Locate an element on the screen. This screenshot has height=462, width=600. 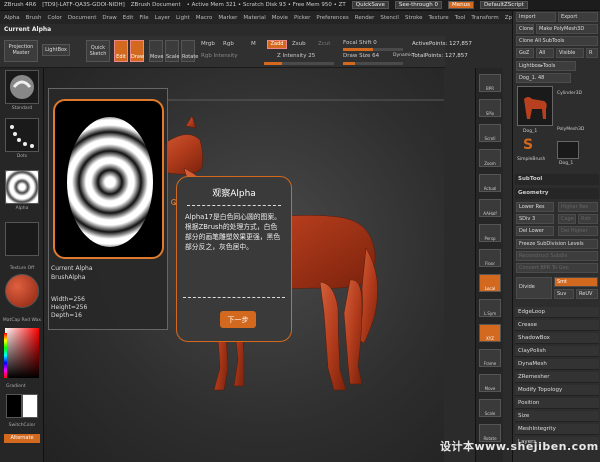
divide-button: Divide is located at coordinates (534, 288).